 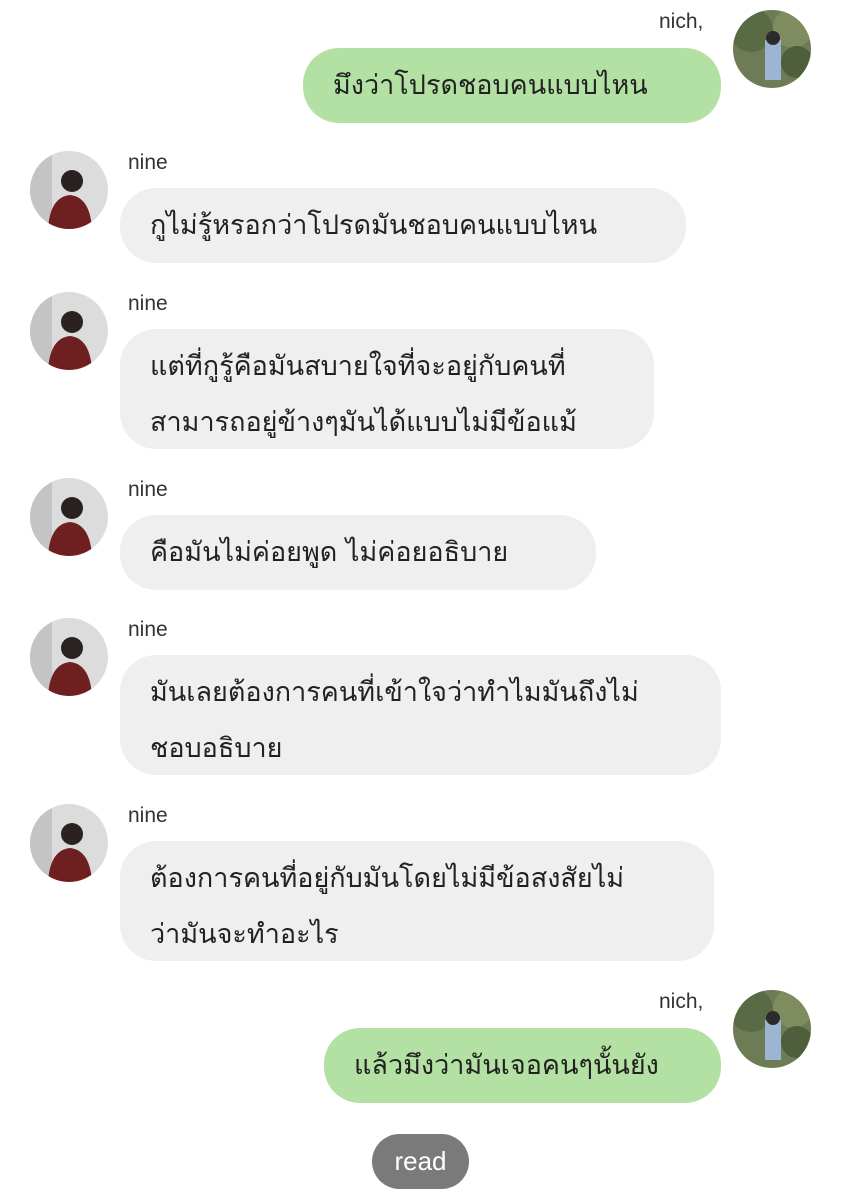 I want to click on read-receipt-badge: read, so click(x=420, y=1161).